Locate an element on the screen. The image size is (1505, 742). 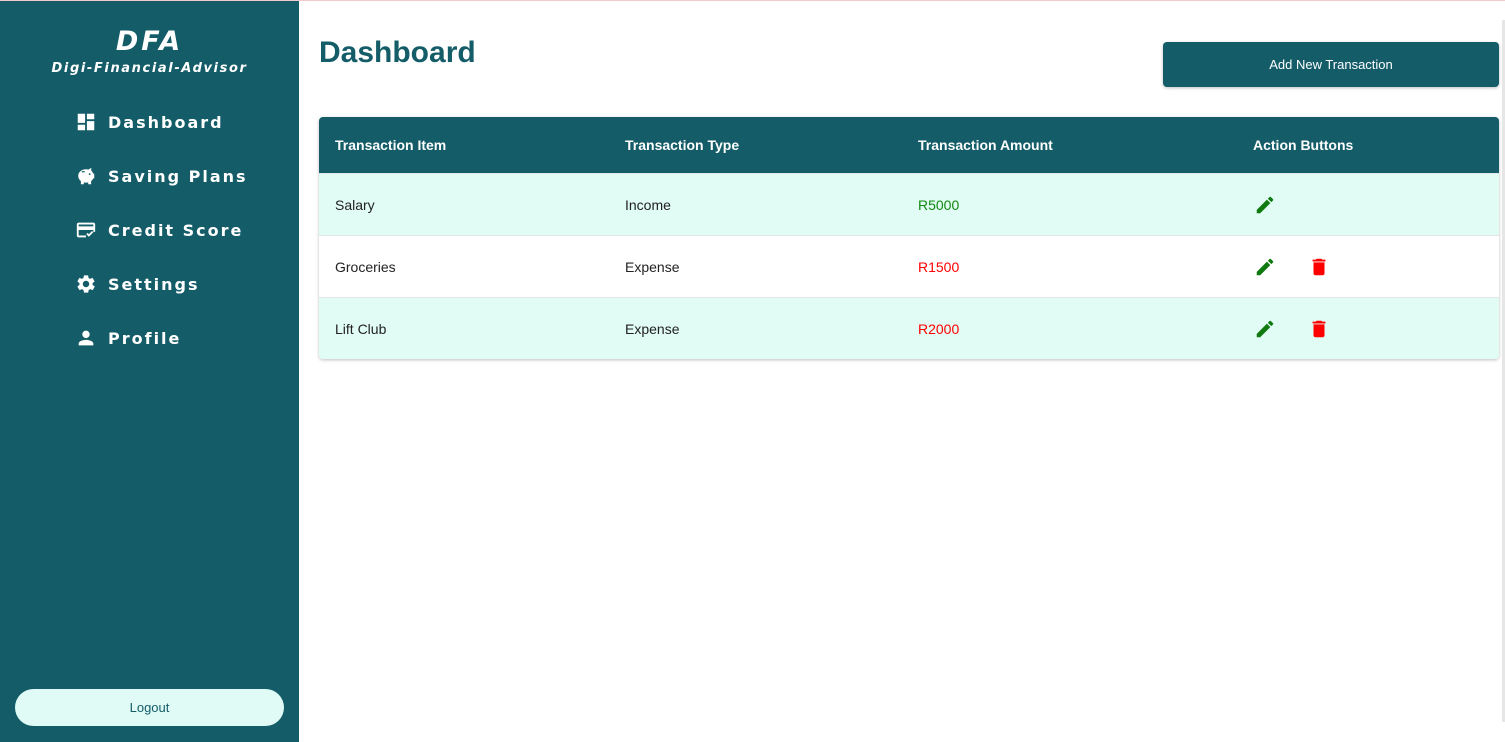
sidebar-item-saving-plans: Saving Plans is located at coordinates (161, 176).